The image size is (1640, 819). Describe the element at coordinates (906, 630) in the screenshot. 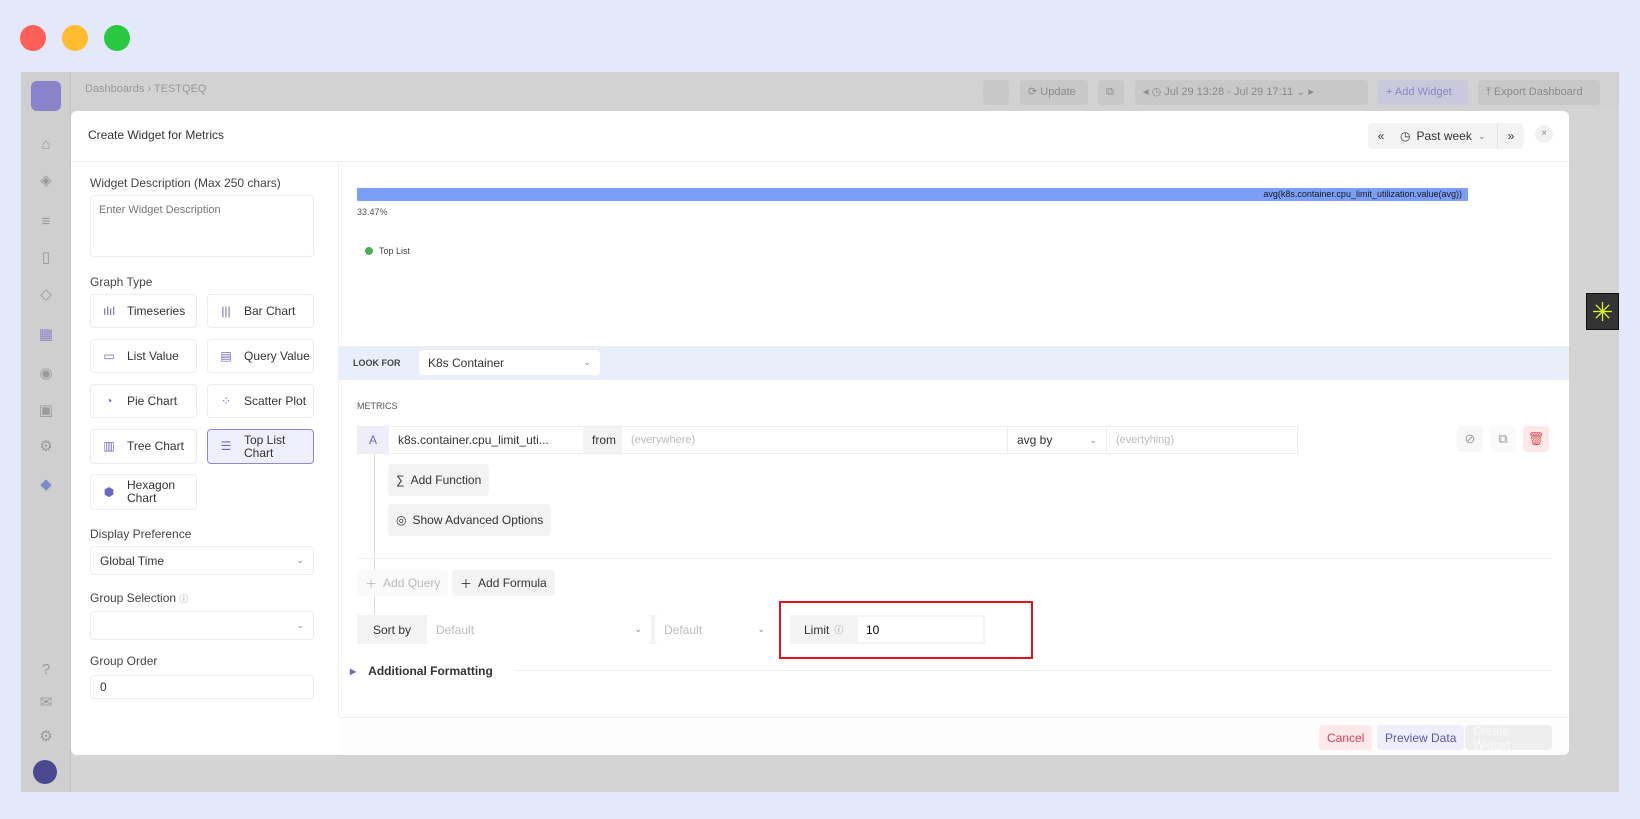

I see `highlight-box` at that location.